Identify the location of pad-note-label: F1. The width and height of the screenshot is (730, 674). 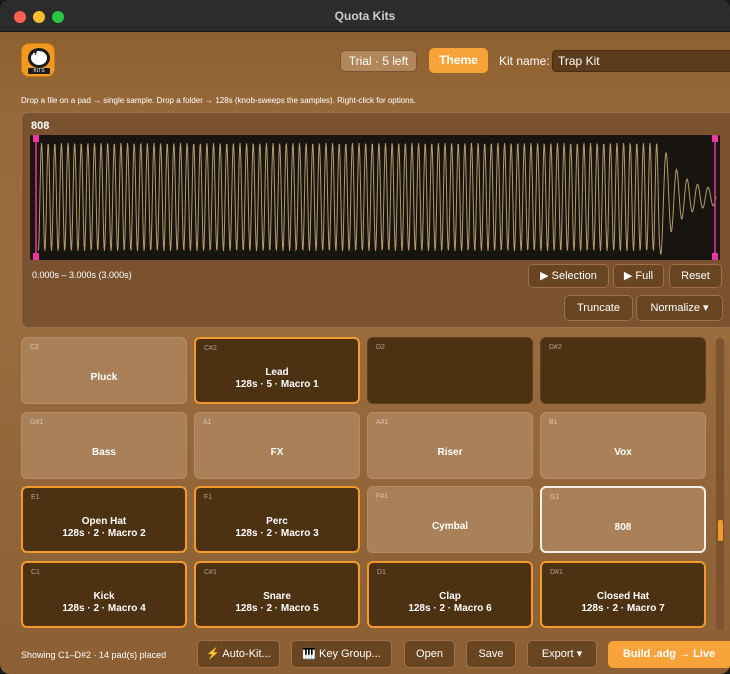
(208, 497).